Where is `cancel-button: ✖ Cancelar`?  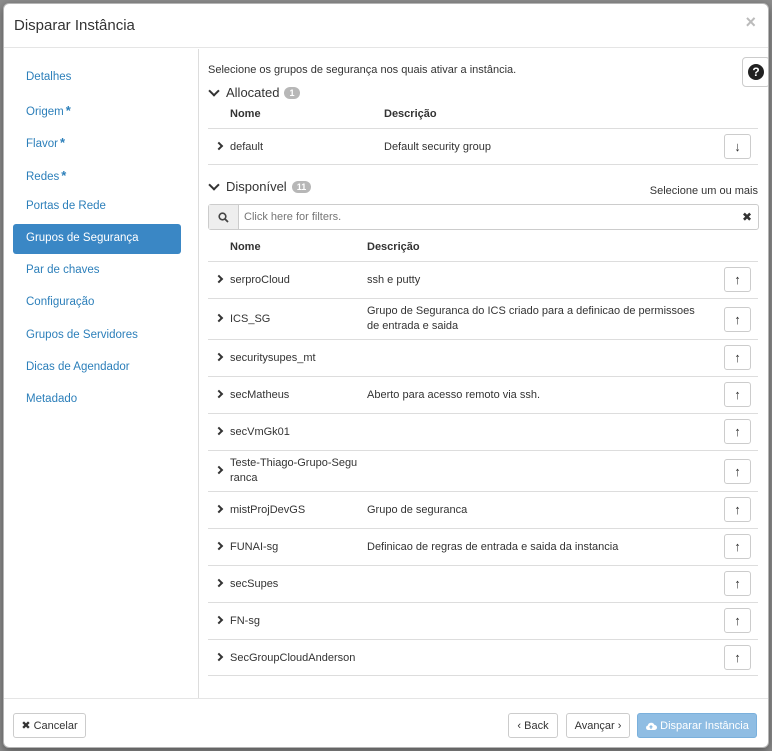 cancel-button: ✖ Cancelar is located at coordinates (49, 725).